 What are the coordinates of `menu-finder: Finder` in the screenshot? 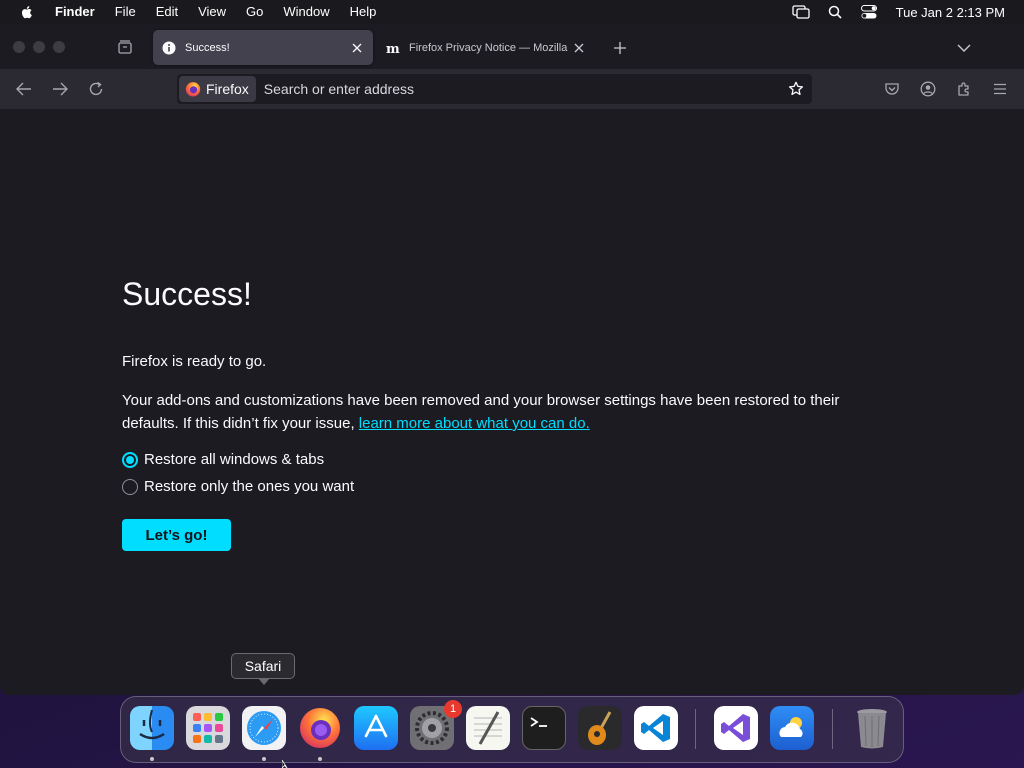 It's located at (75, 12).